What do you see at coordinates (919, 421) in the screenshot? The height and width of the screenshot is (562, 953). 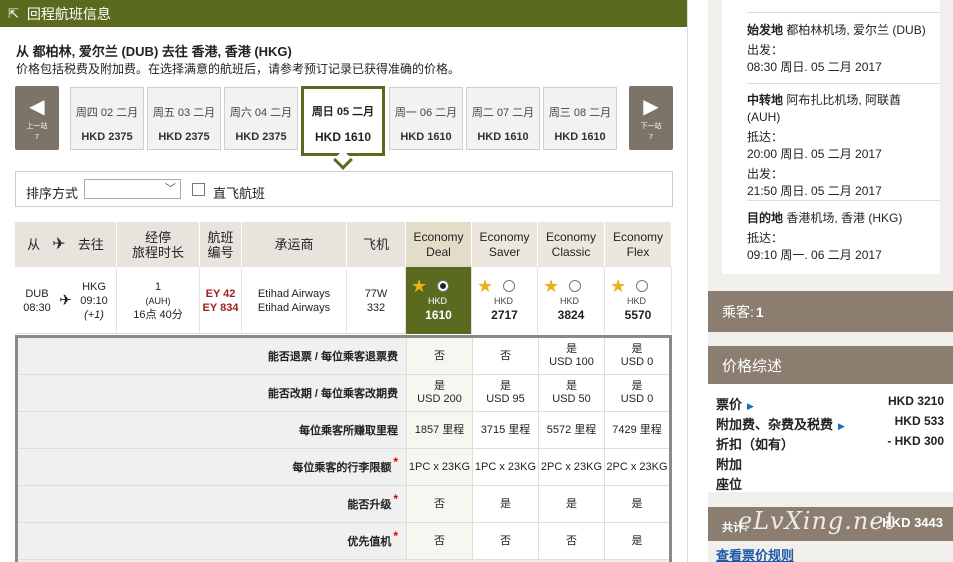 I see `summary-amount: HKD 533` at bounding box center [919, 421].